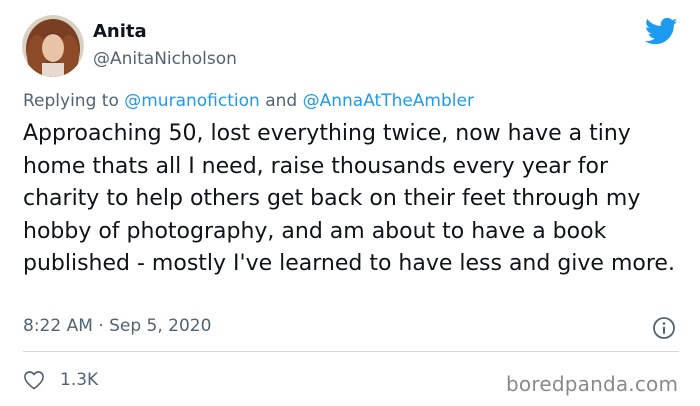 Image resolution: width=700 pixels, height=406 pixels. Describe the element at coordinates (664, 328) in the screenshot. I see `info-icon` at that location.